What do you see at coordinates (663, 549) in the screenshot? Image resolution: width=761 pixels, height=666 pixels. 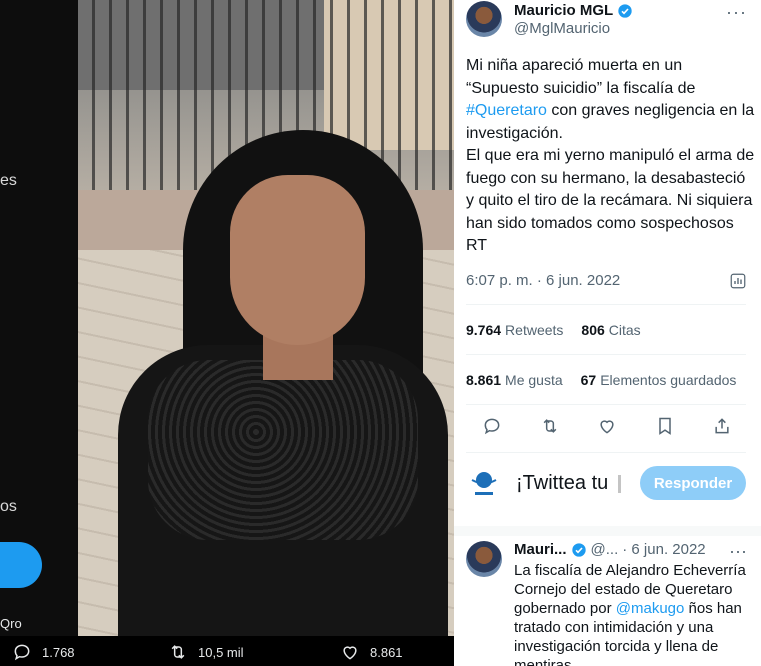 I see `reply-date: · 6 jun. 2022` at bounding box center [663, 549].